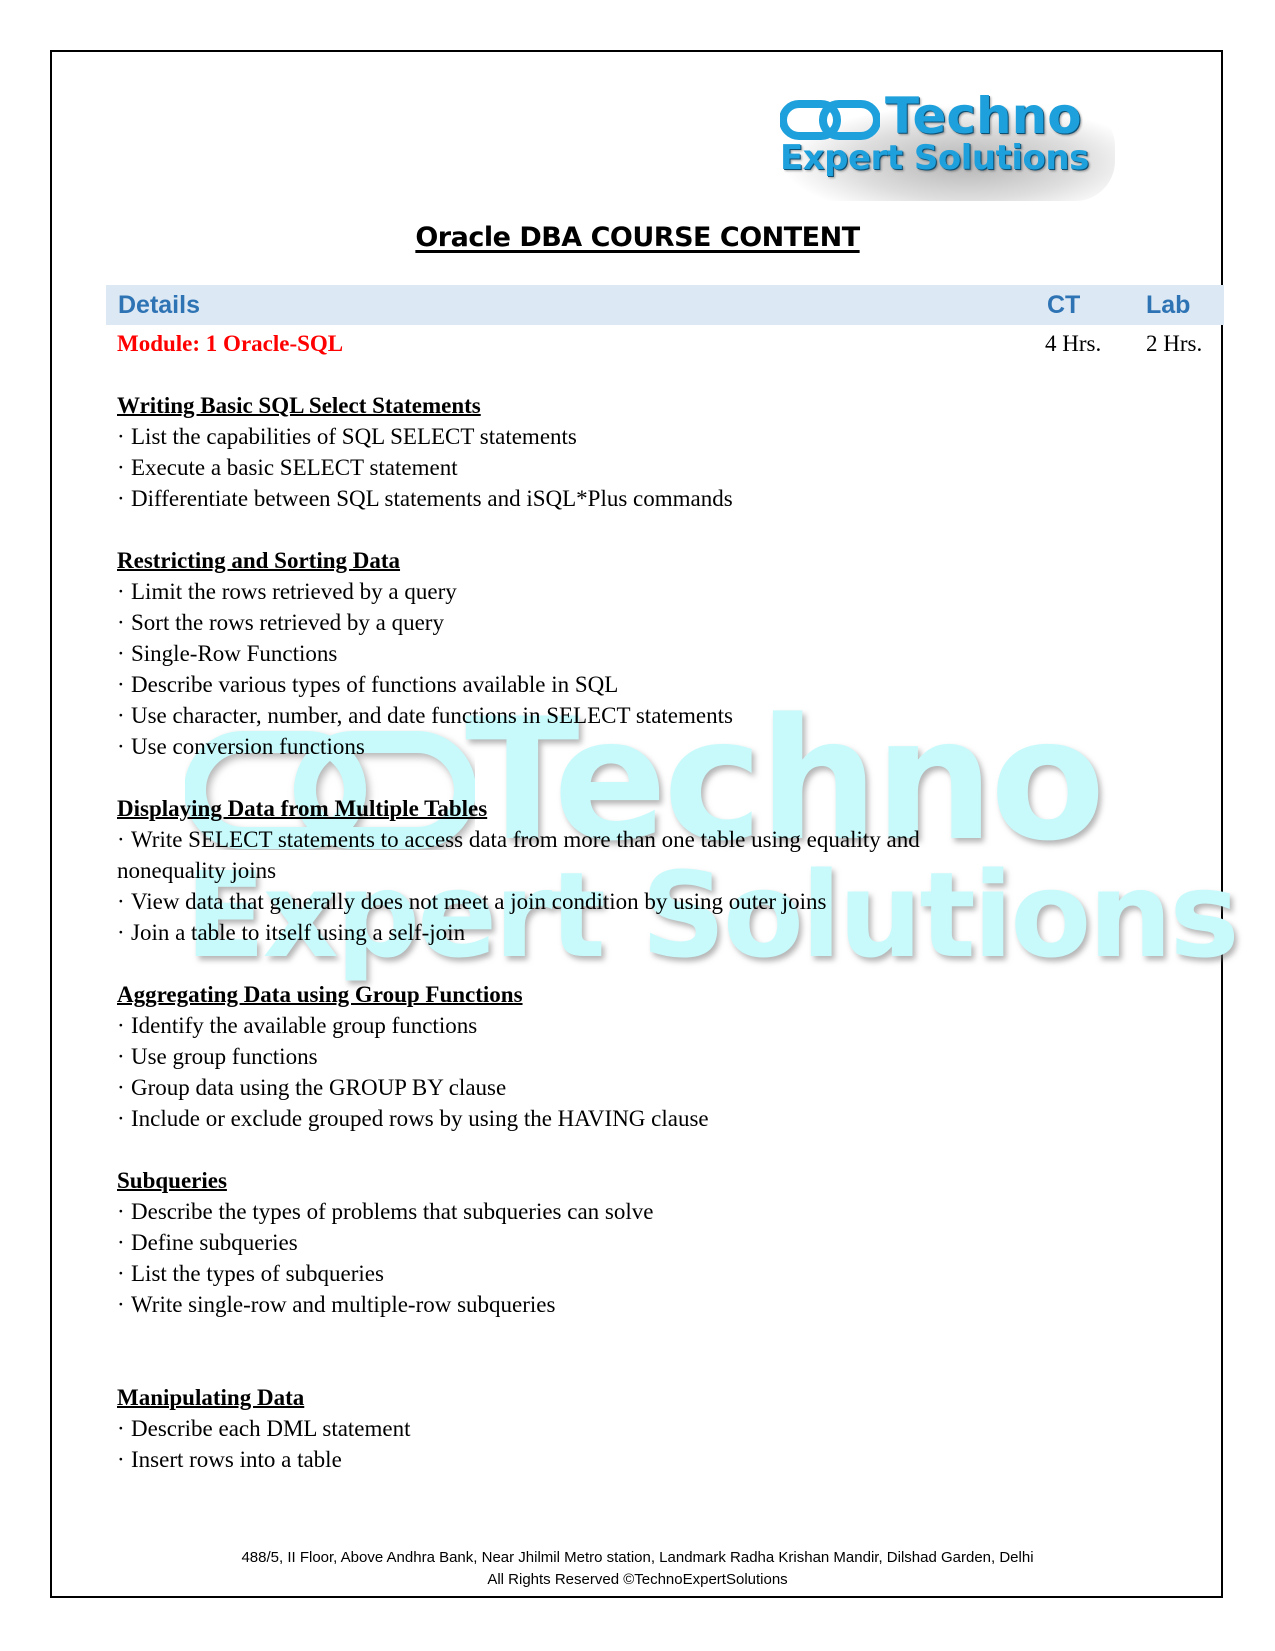  Describe the element at coordinates (227, 653) in the screenshot. I see `list-item: · Single-Row Functions` at that location.